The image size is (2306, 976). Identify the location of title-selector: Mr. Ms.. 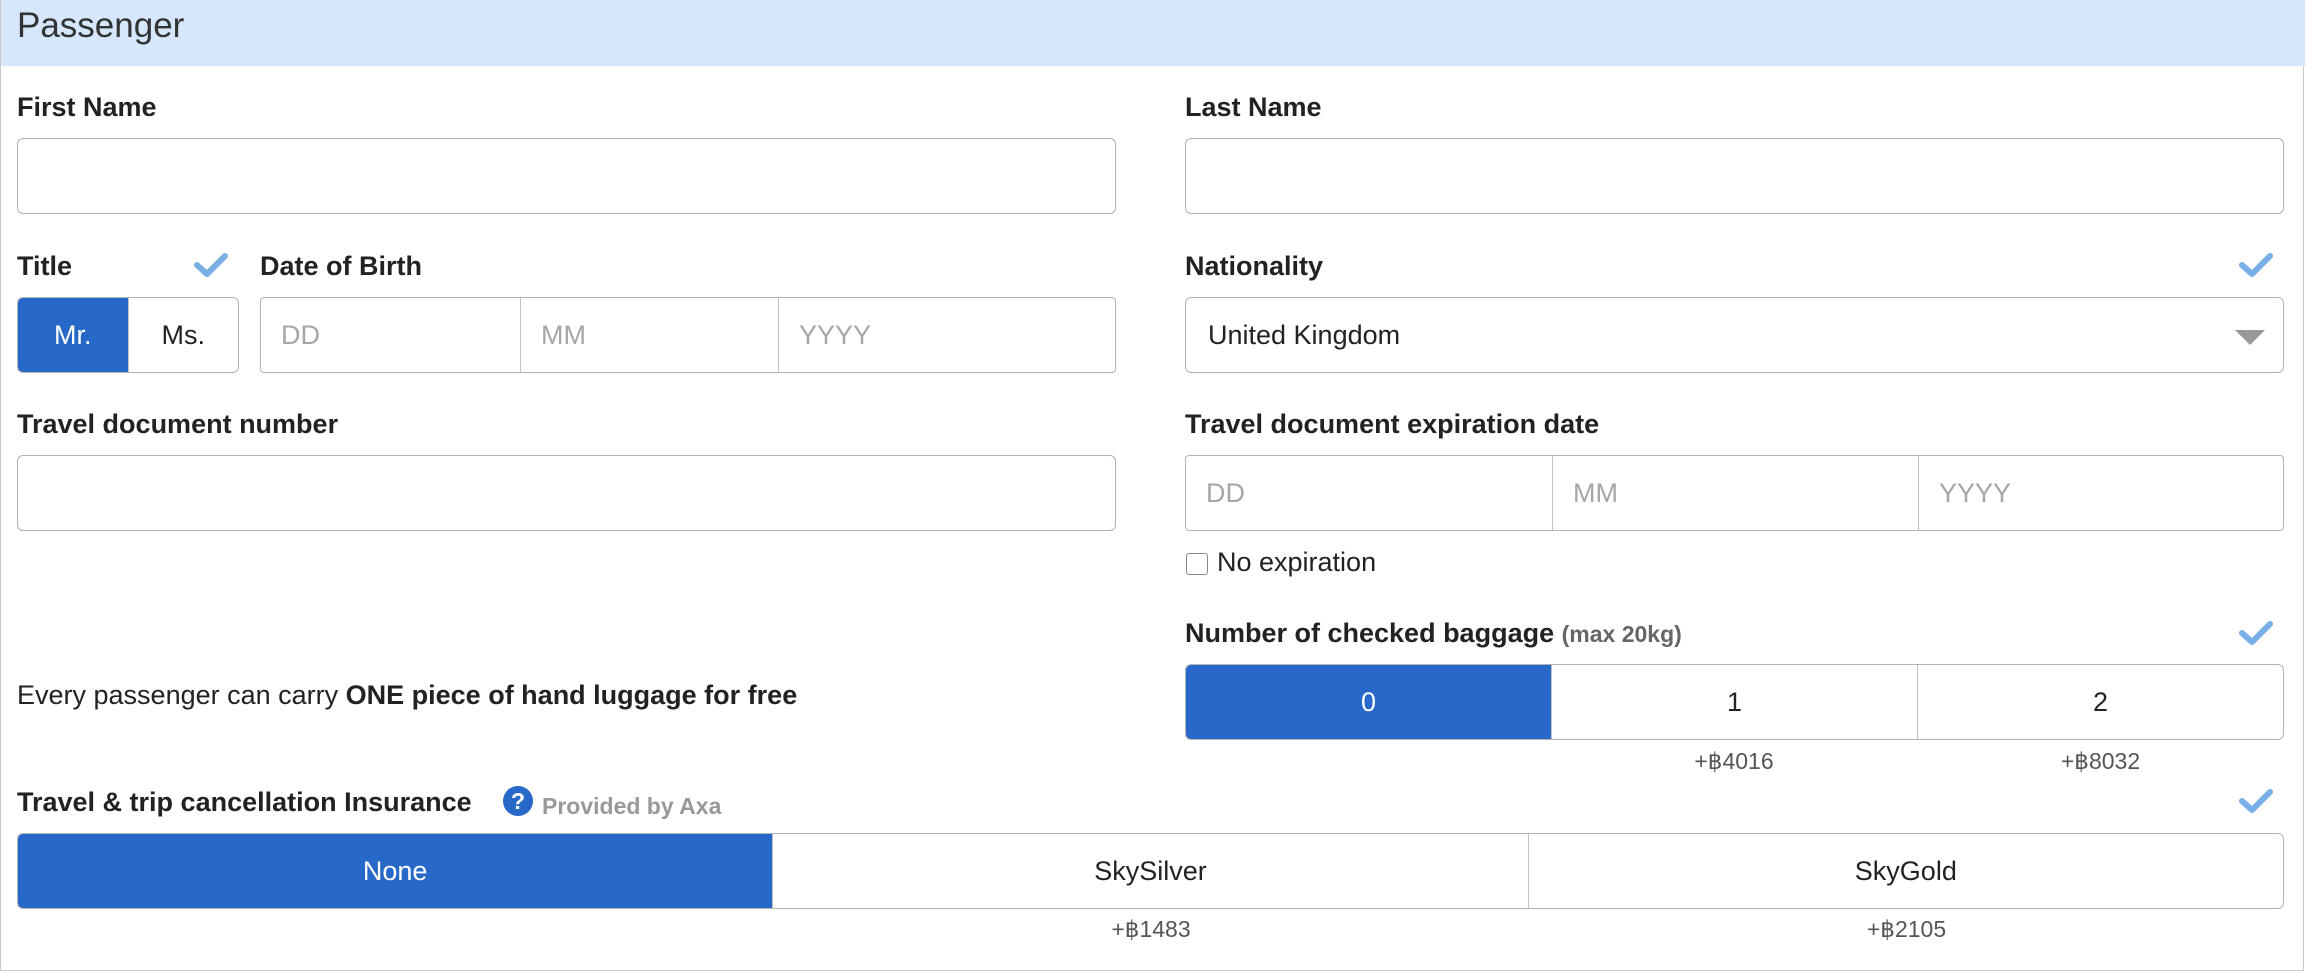
(128, 335).